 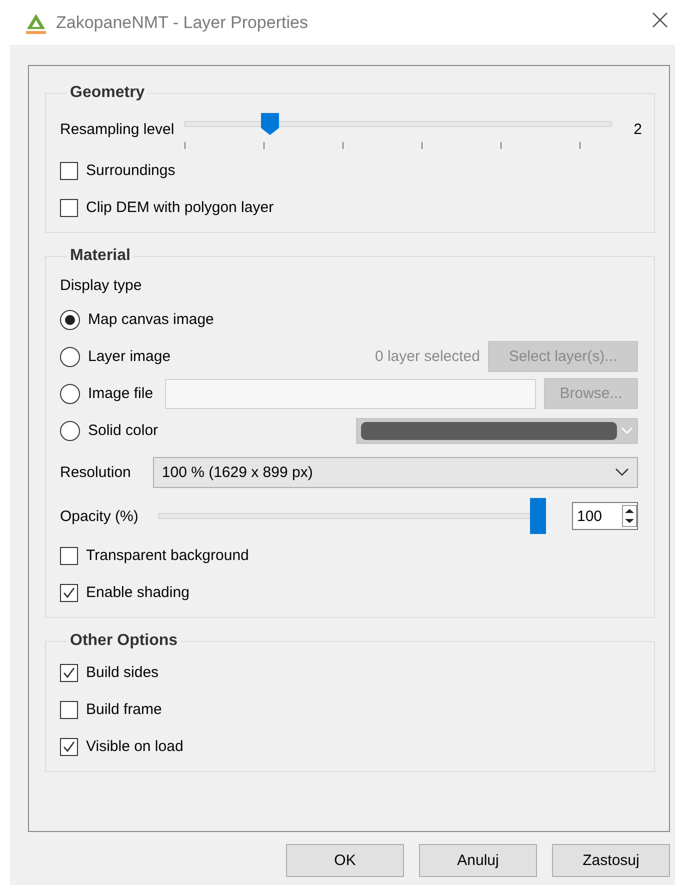 I want to click on slider-value: 2, so click(x=638, y=129).